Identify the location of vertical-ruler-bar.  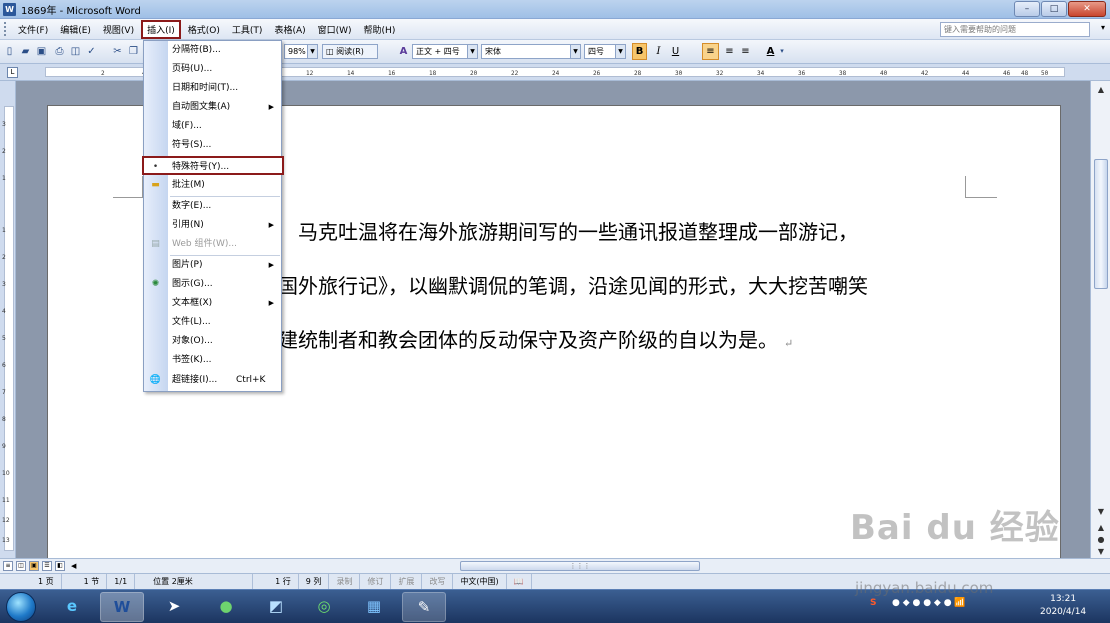
(9, 328).